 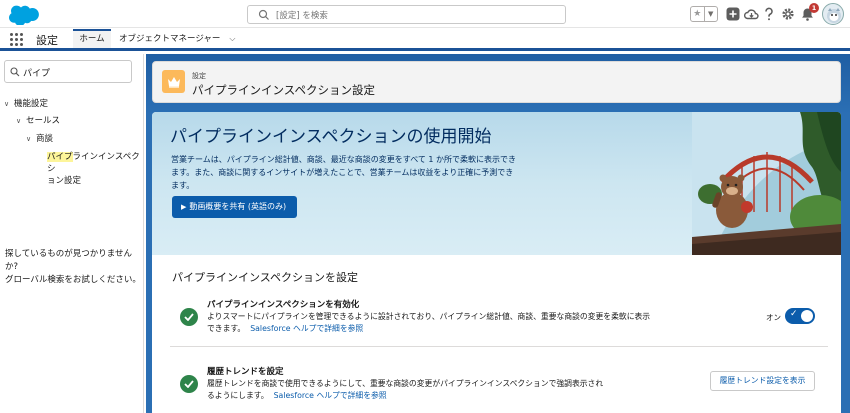 What do you see at coordinates (425, 40) in the screenshot?
I see `app-nav-bar: 設定 ホーム オブジェクトマネージャー ⌵` at bounding box center [425, 40].